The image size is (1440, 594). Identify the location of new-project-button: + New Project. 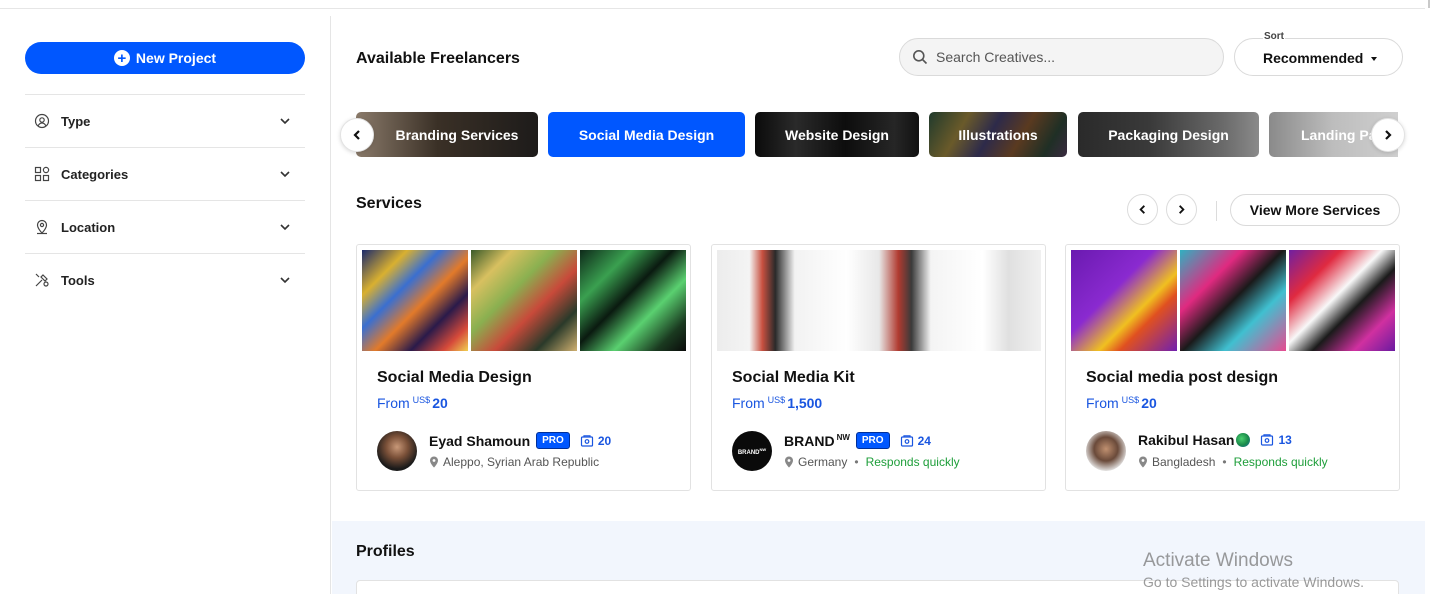
(165, 58).